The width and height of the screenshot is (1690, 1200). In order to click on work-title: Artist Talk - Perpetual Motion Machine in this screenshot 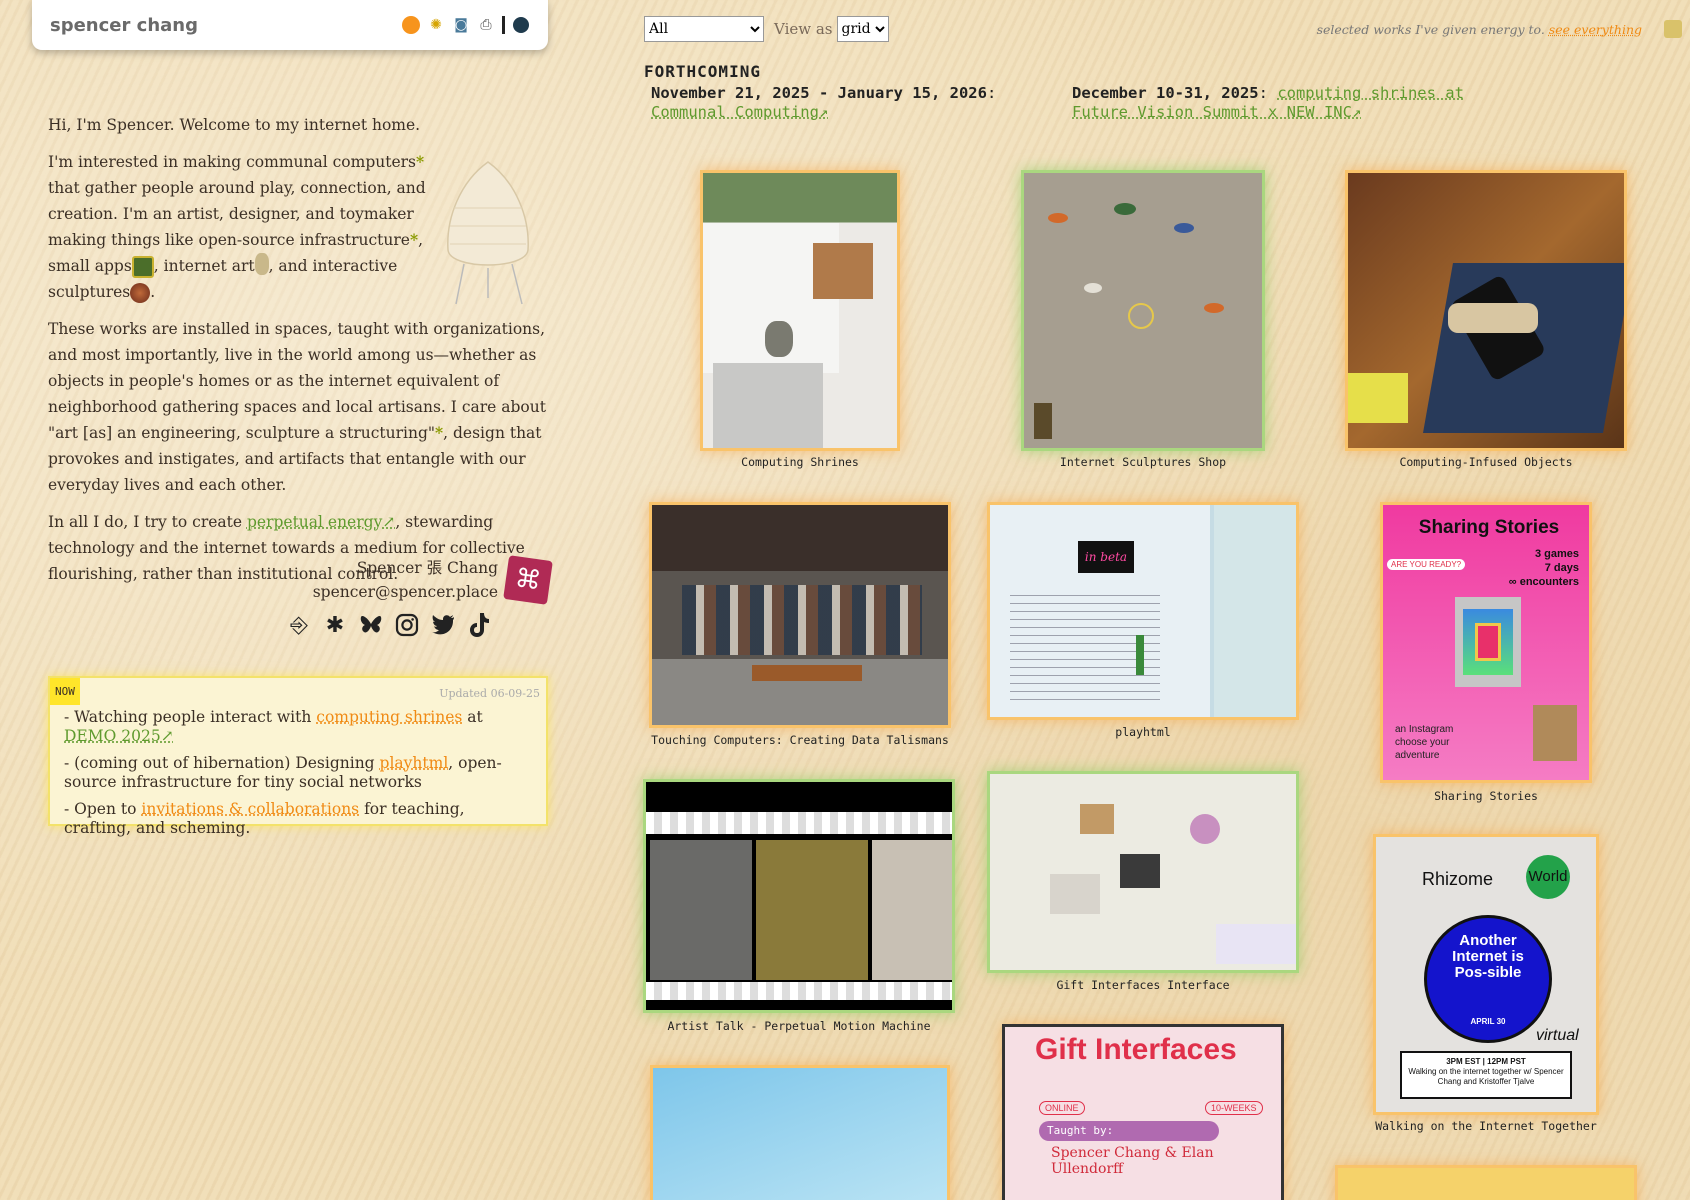, I will do `click(799, 1026)`.